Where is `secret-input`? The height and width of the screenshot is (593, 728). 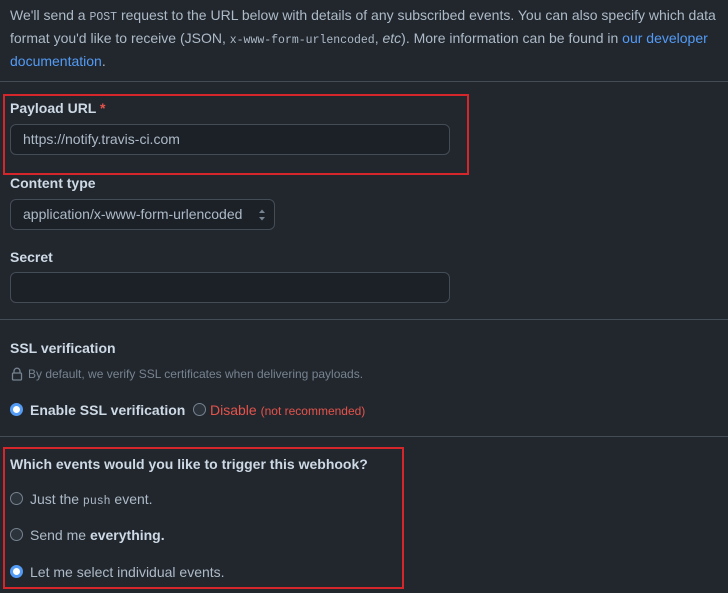 secret-input is located at coordinates (230, 287).